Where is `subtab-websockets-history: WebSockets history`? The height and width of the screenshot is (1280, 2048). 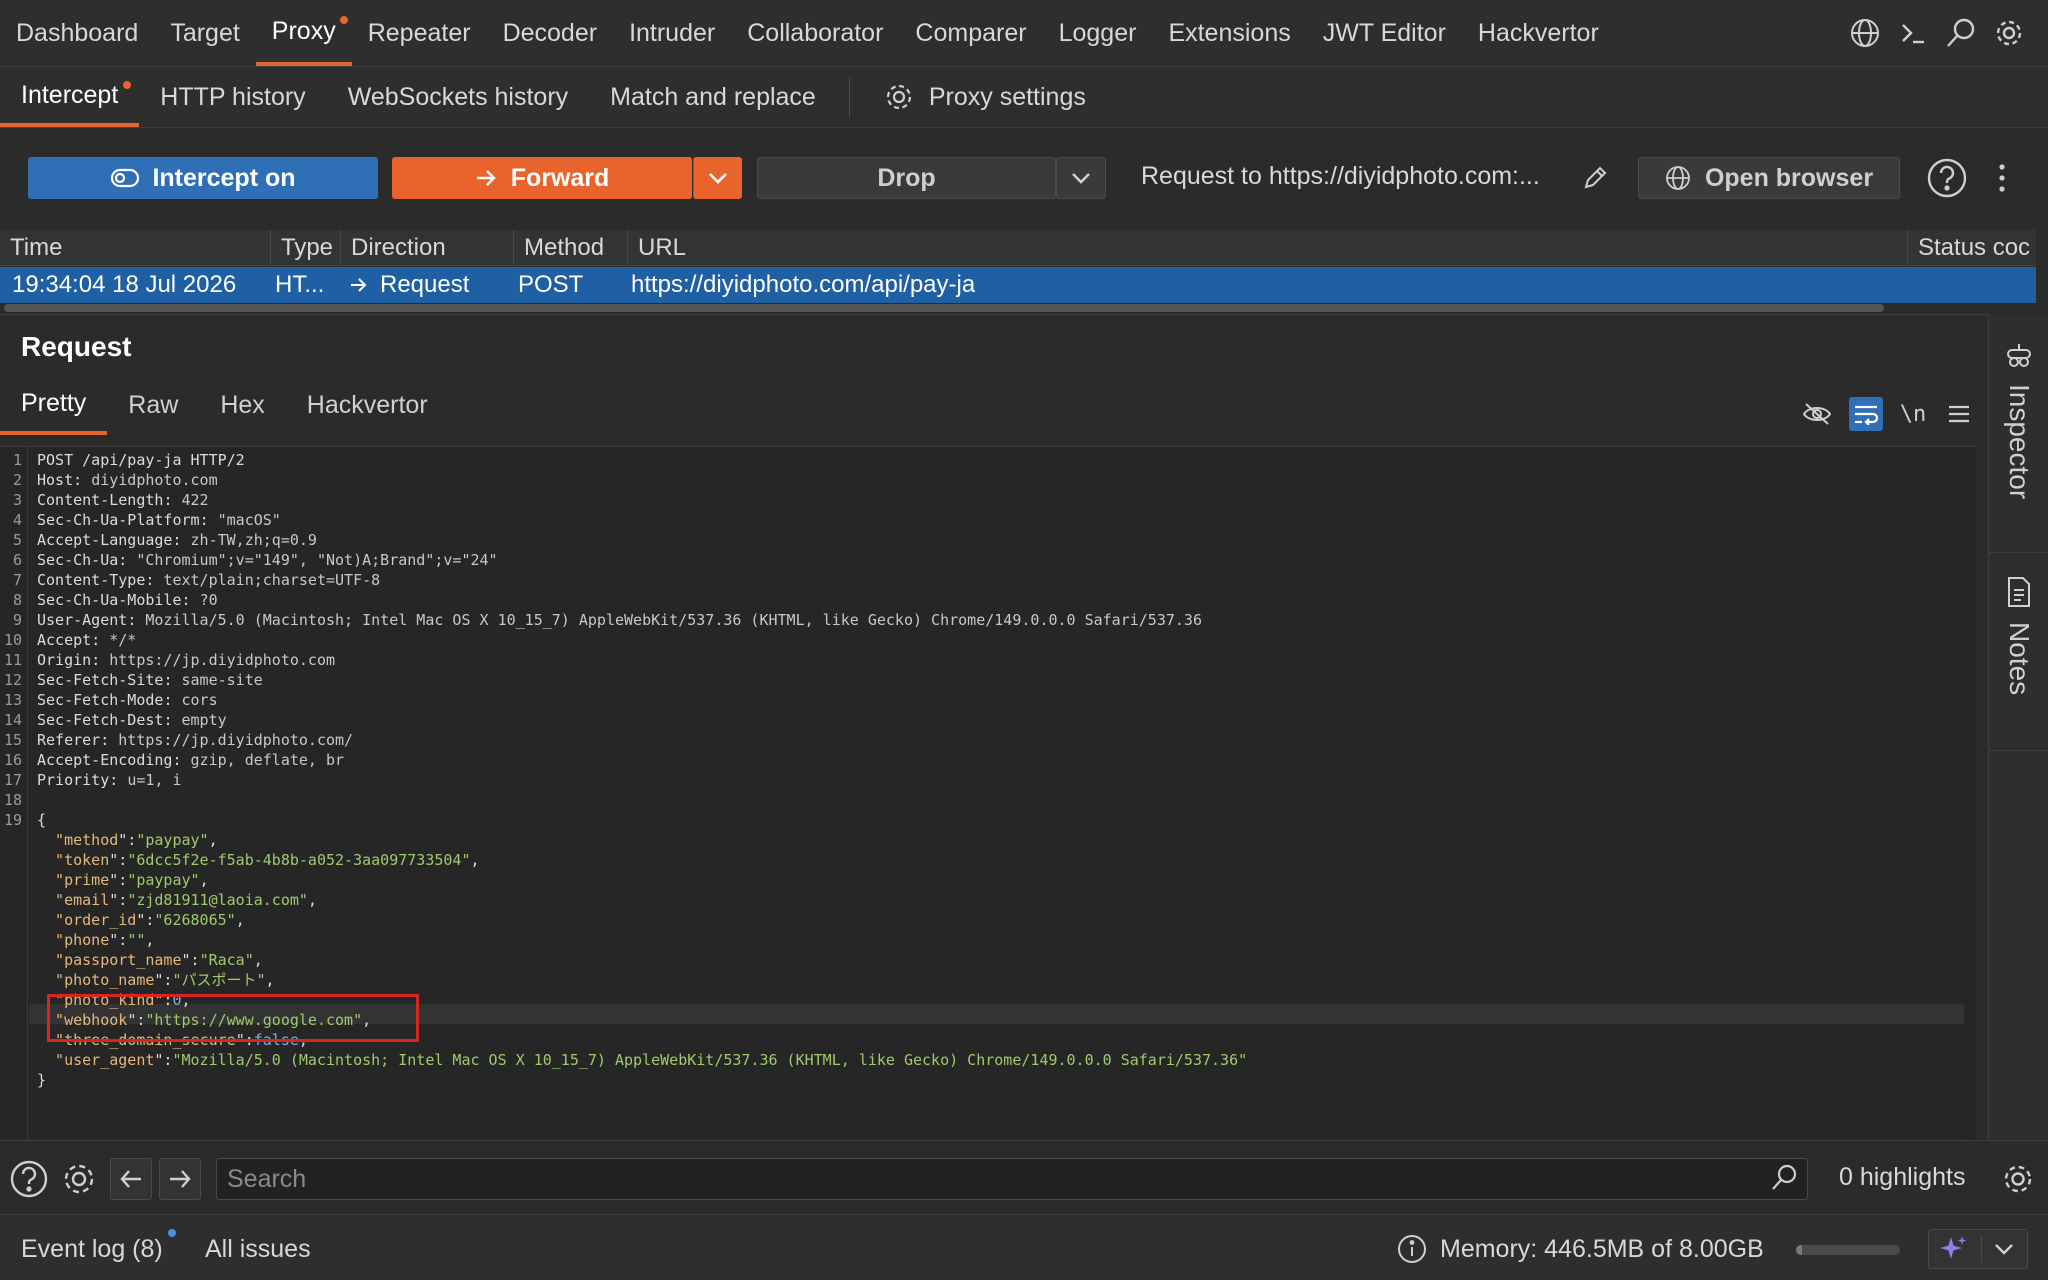 subtab-websockets-history: WebSockets history is located at coordinates (458, 97).